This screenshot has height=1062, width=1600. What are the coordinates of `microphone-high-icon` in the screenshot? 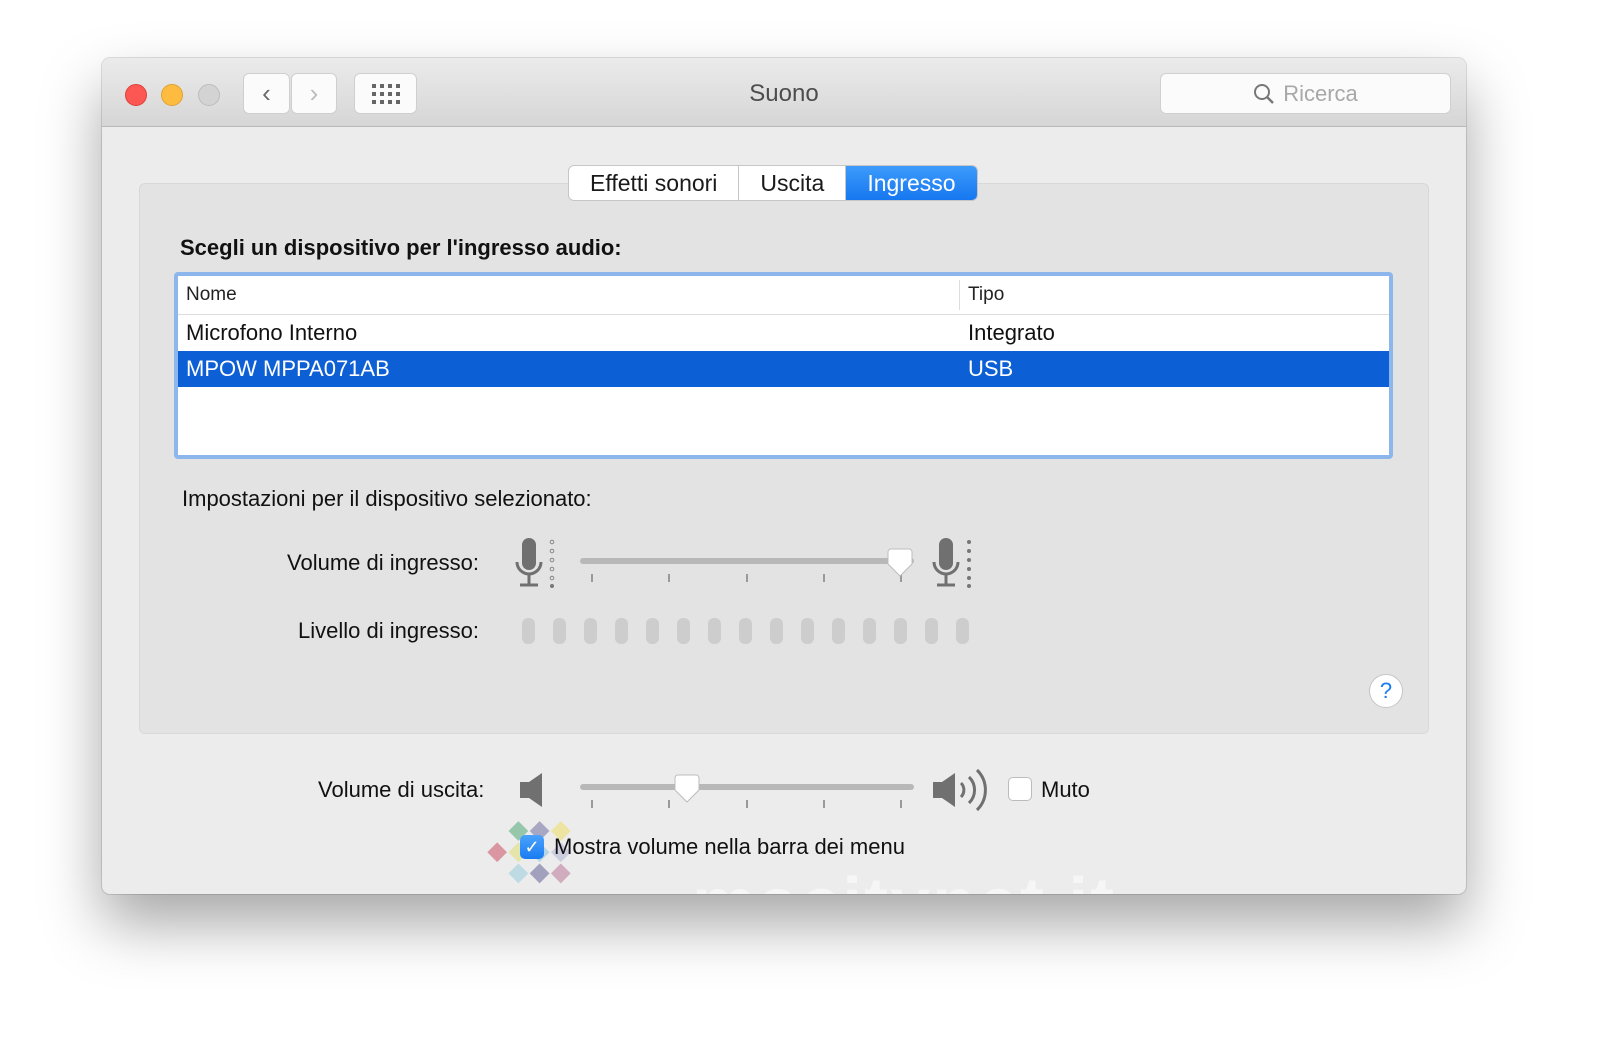 It's located at (951, 563).